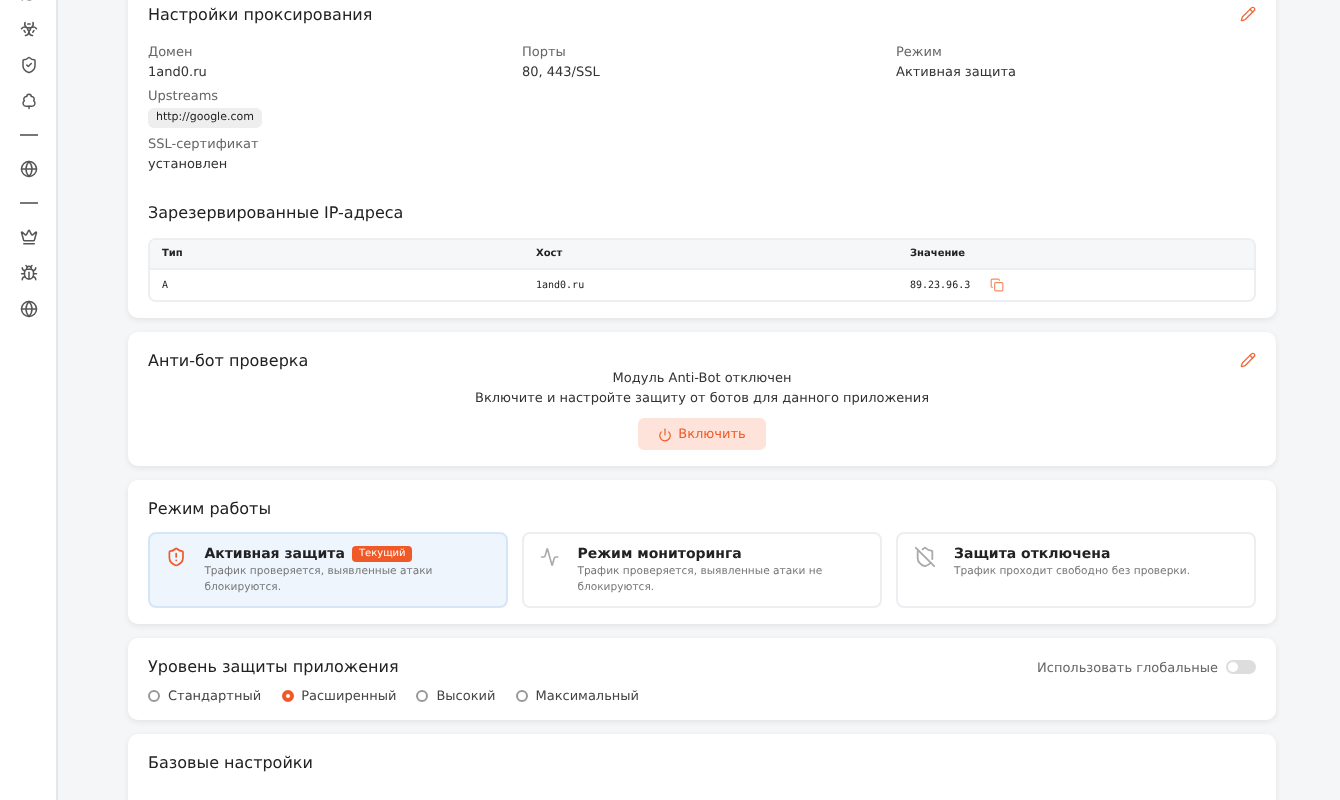 The image size is (1340, 800). What do you see at coordinates (273, 667) in the screenshot?
I see `card-title: Уровень защиты приложения` at bounding box center [273, 667].